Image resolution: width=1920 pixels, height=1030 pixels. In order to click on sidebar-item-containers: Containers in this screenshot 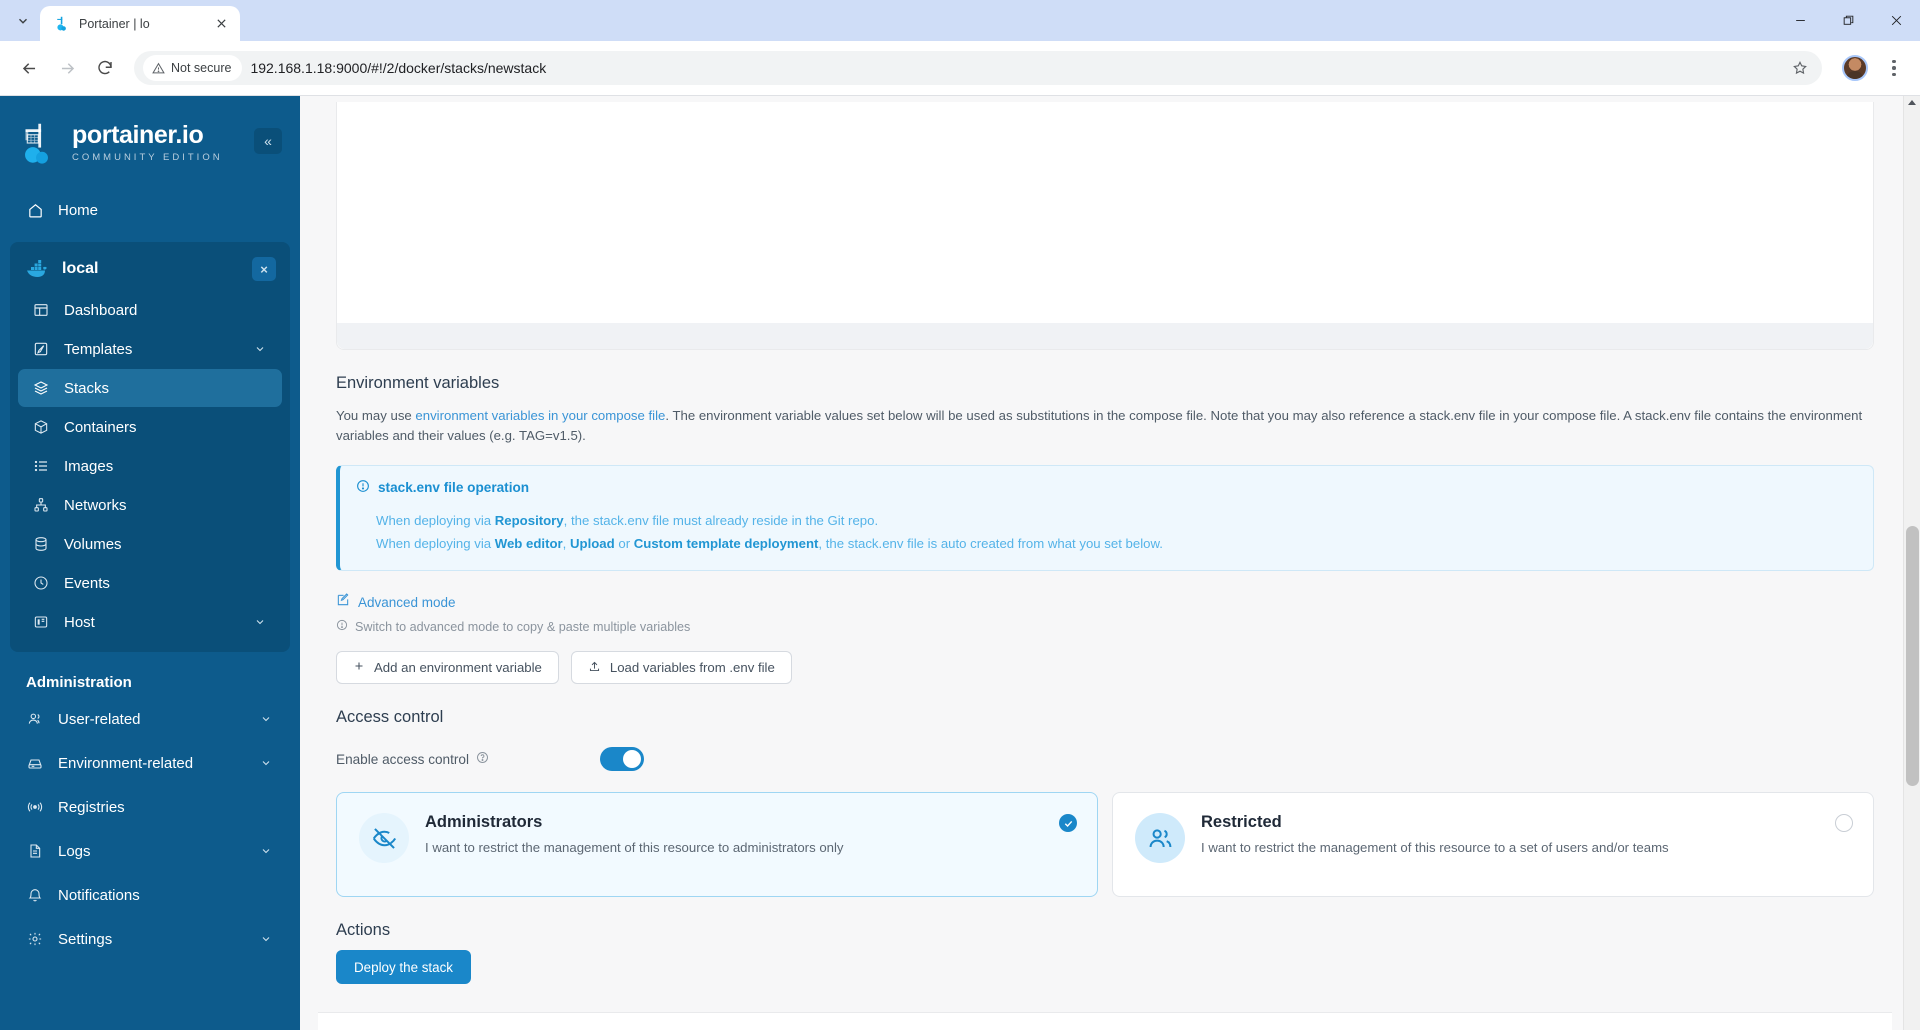, I will do `click(150, 427)`.